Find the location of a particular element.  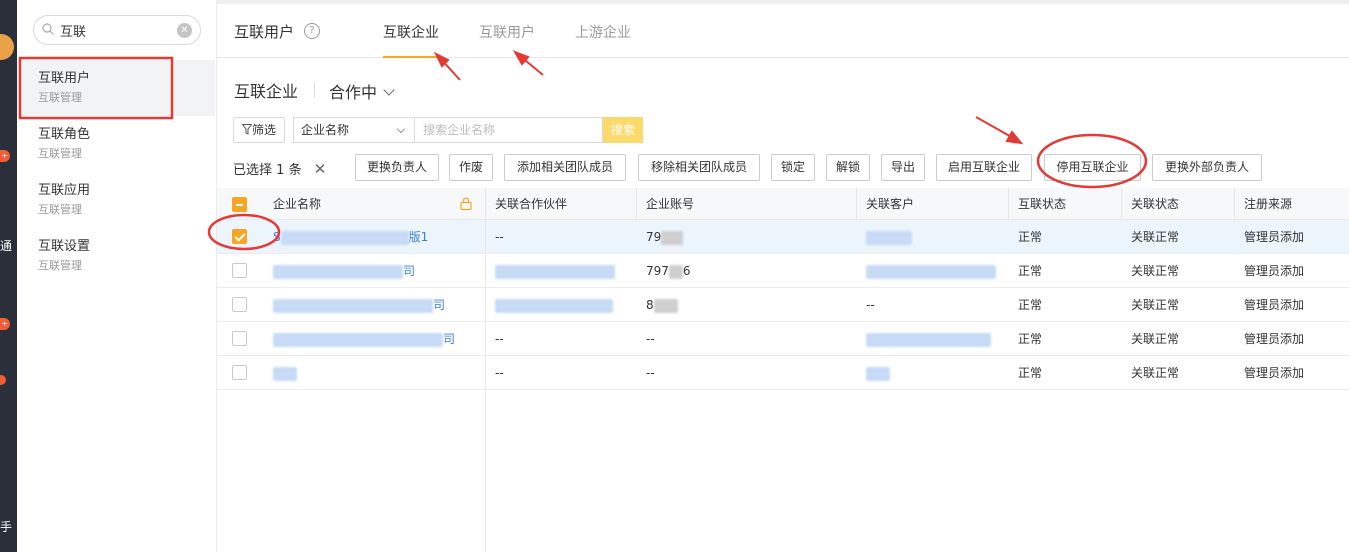

company-name-cell: S 版1 is located at coordinates (374, 237).